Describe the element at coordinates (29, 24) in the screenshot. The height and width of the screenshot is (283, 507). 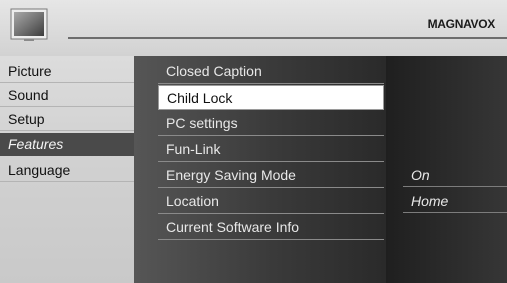
I see `tv-screen-icon` at that location.